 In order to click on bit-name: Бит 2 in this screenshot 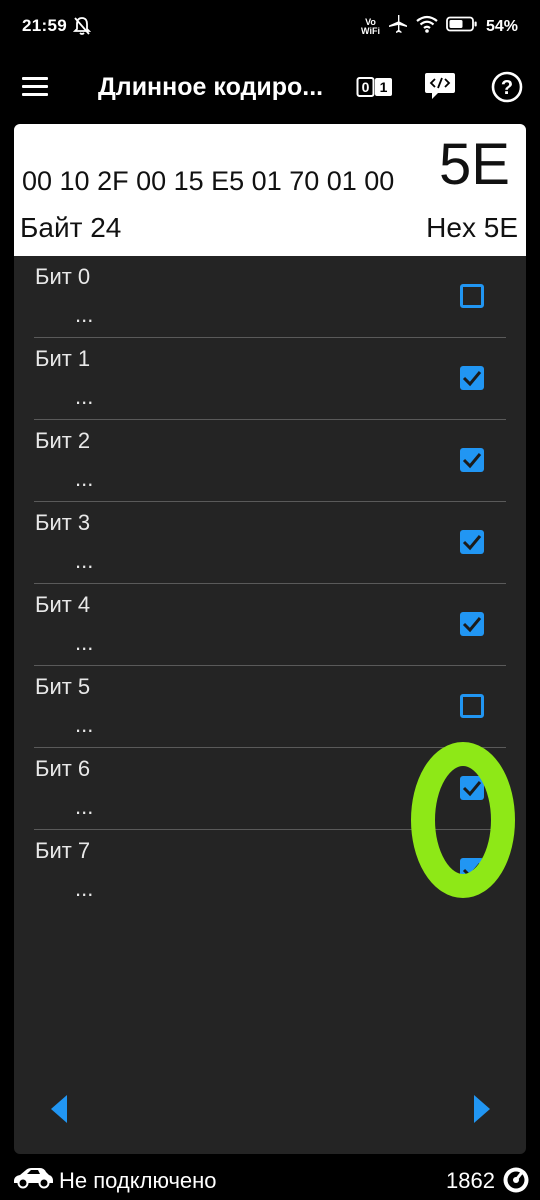, I will do `click(63, 440)`.